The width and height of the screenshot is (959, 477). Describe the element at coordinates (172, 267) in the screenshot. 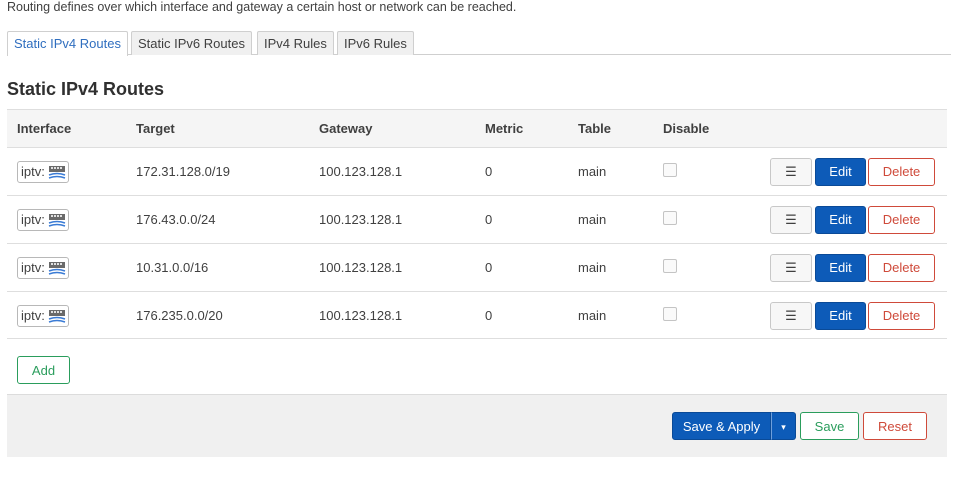

I see `route-target: 10.31.0.0/16` at that location.